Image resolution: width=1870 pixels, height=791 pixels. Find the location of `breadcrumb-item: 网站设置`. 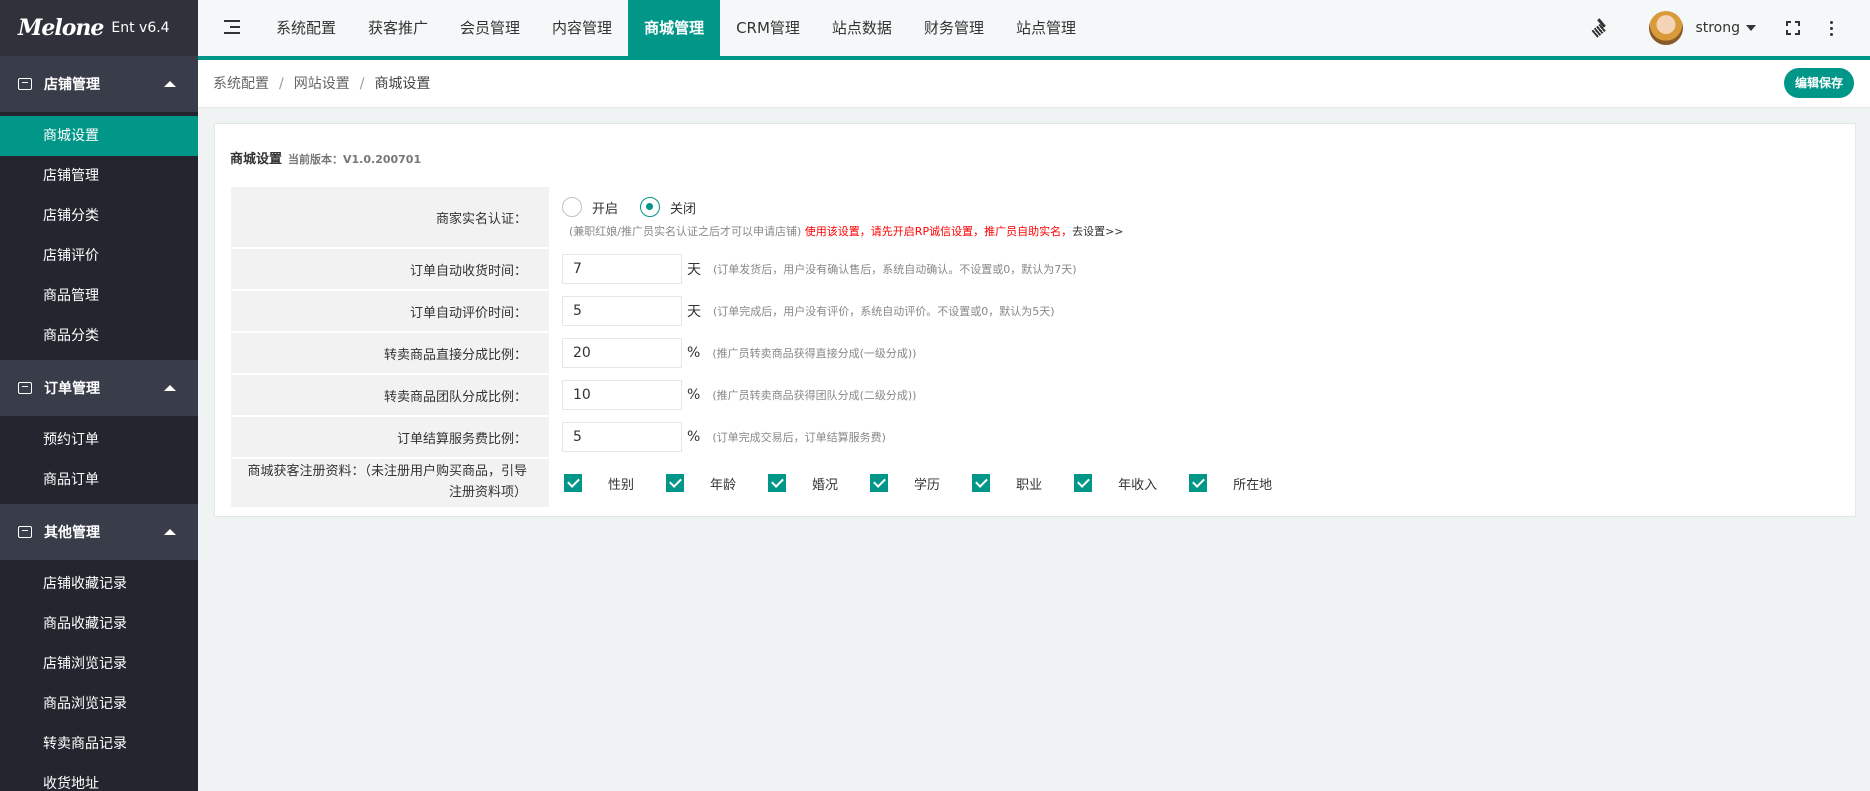

breadcrumb-item: 网站设置 is located at coordinates (322, 84).